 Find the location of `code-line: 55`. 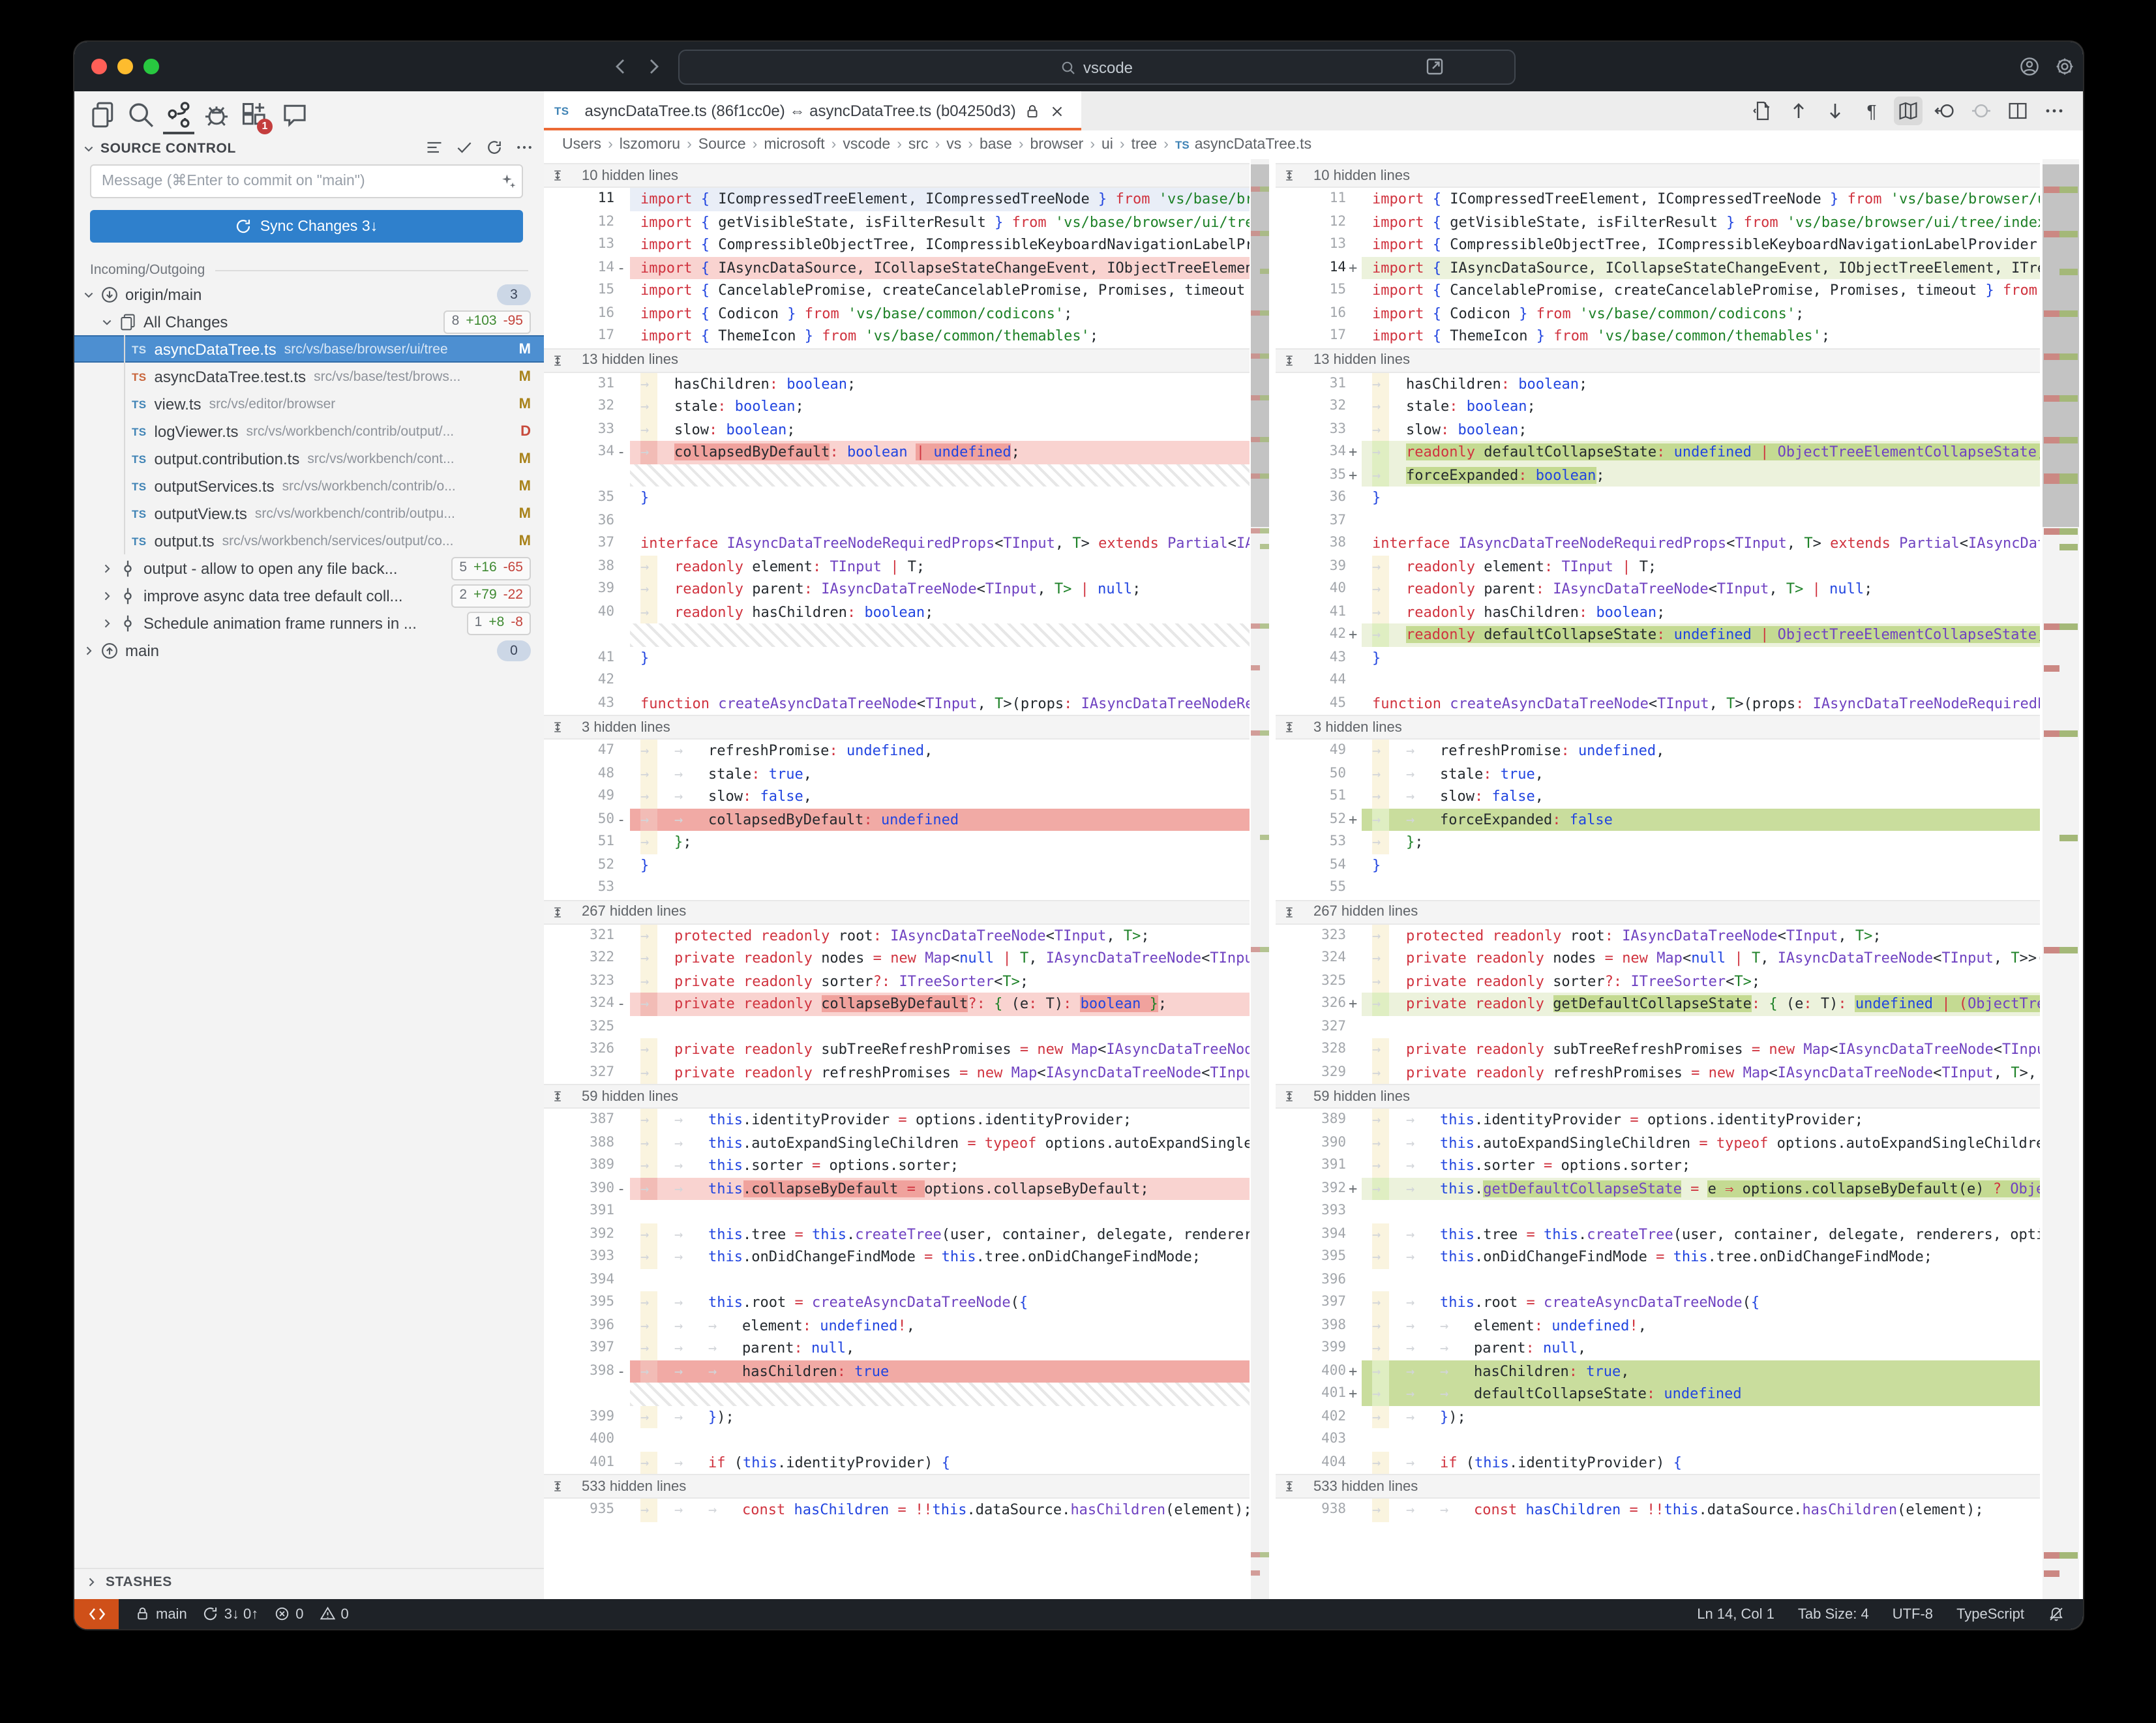

code-line: 55 is located at coordinates (1658, 888).